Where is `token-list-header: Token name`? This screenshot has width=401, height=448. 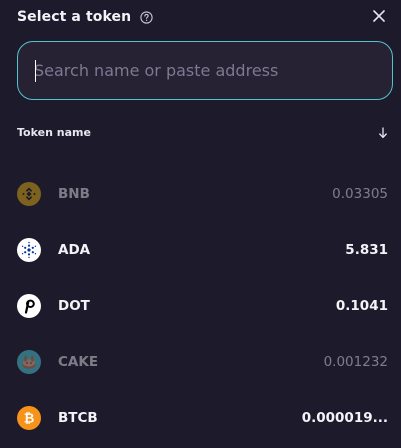 token-list-header: Token name is located at coordinates (202, 132).